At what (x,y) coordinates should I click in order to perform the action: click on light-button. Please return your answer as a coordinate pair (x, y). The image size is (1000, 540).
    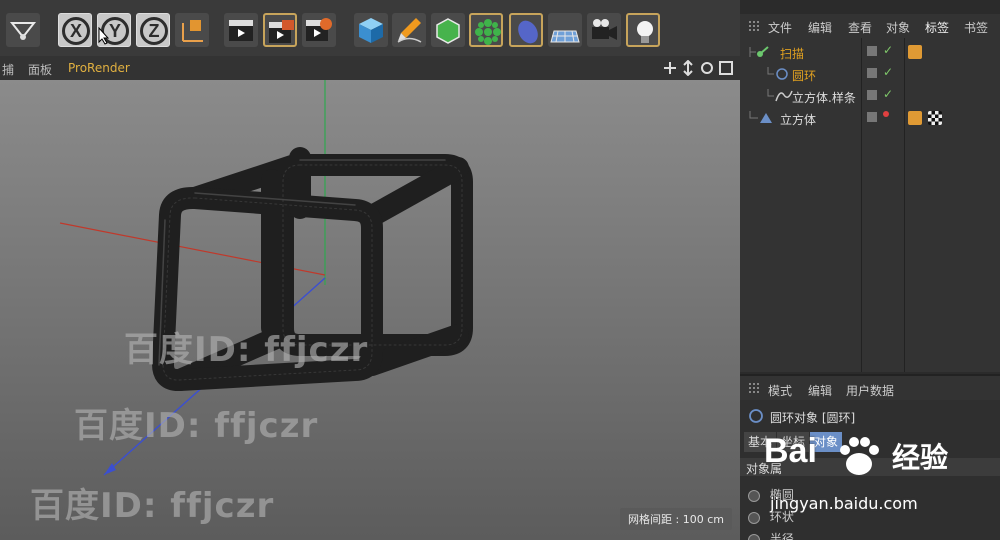
    Looking at the image, I should click on (643, 30).